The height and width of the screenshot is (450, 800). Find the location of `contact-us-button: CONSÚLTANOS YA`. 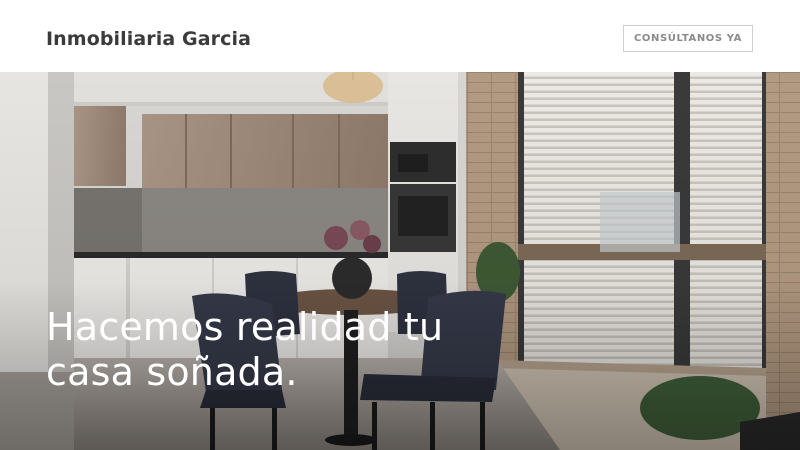

contact-us-button: CONSÚLTANOS YA is located at coordinates (688, 38).